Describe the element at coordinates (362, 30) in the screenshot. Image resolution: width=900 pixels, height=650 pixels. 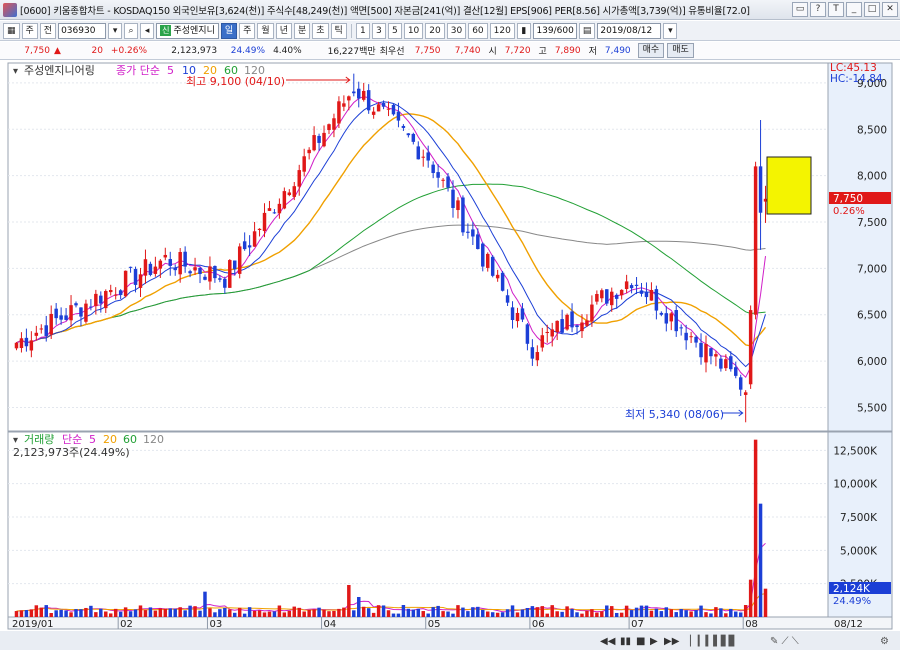
I see `minute-1: 1` at that location.